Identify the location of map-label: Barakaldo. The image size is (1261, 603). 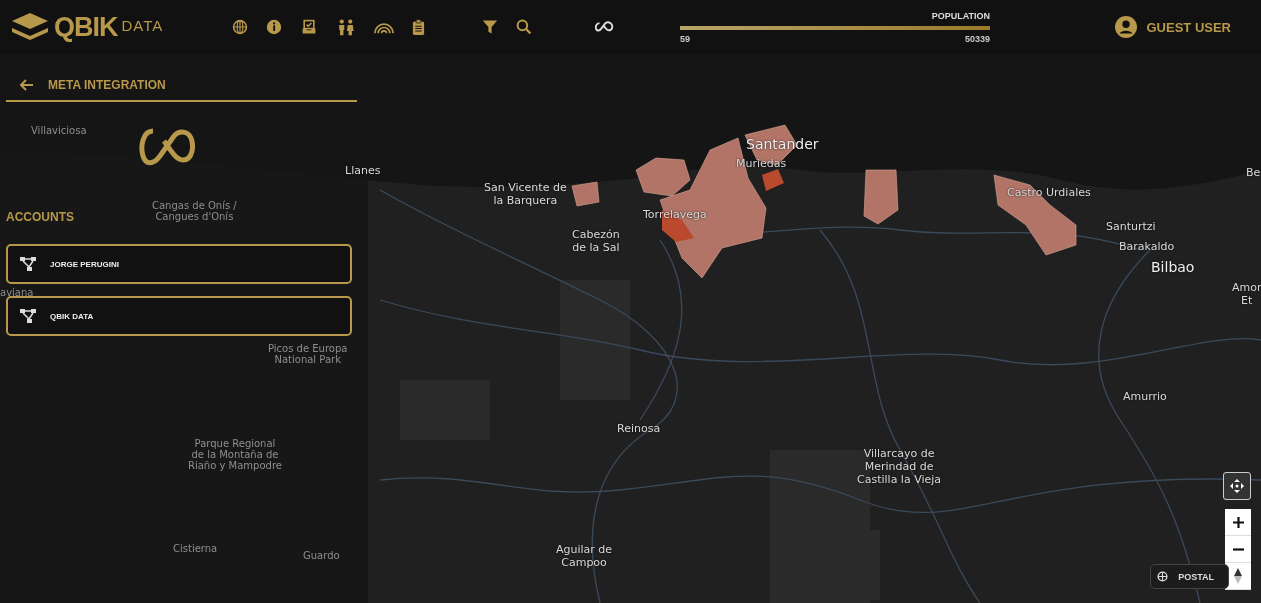
(1147, 247).